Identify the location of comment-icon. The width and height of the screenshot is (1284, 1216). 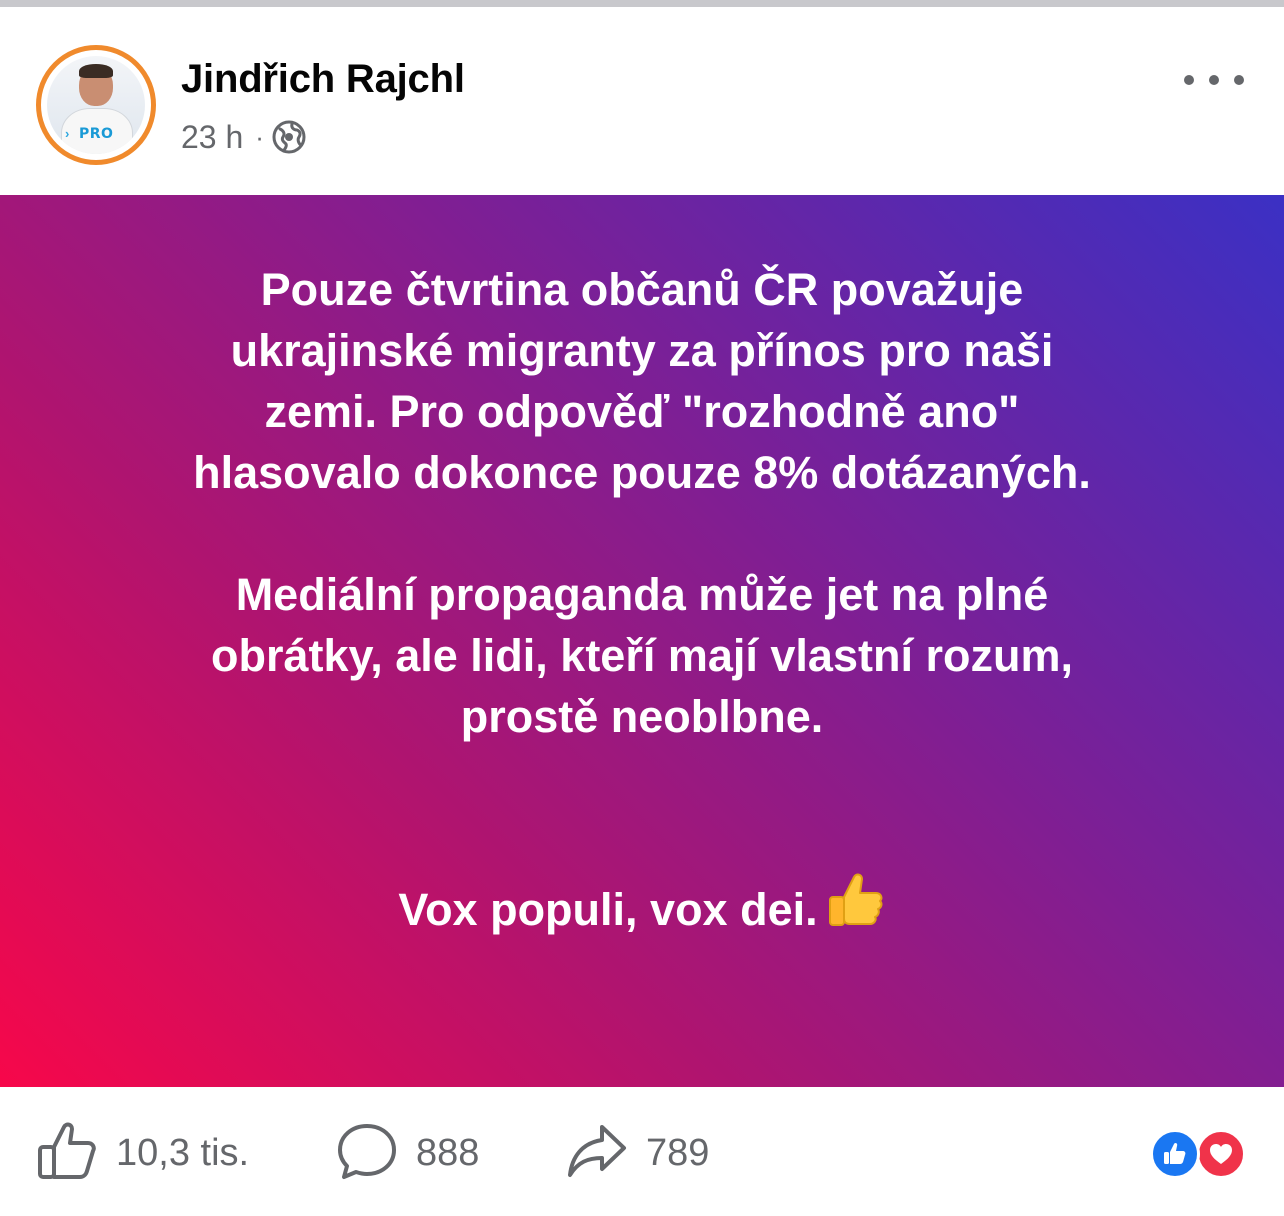
(367, 1153).